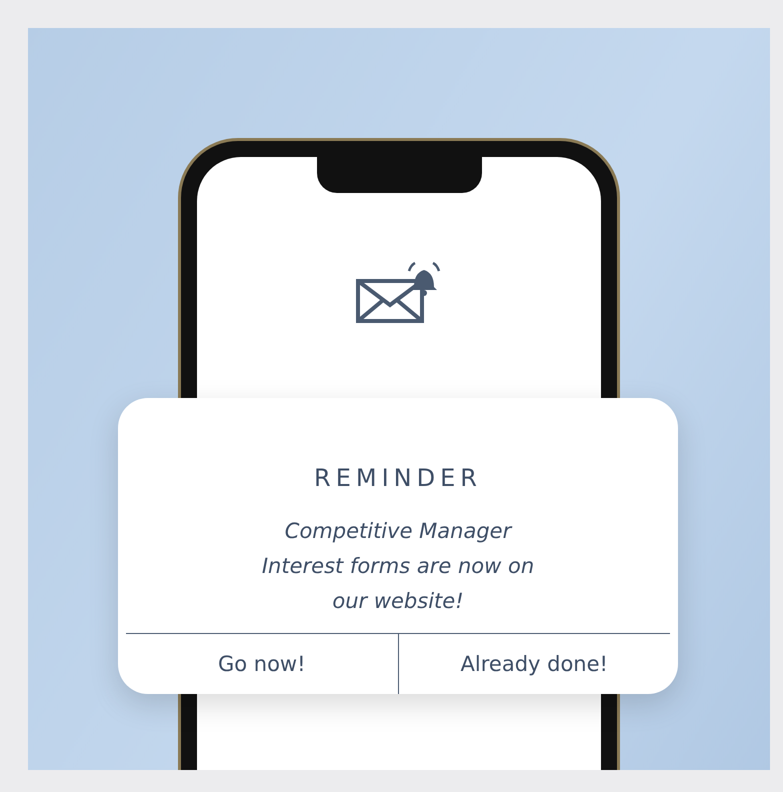 This screenshot has width=783, height=792. What do you see at coordinates (534, 664) in the screenshot?
I see `action-button: Already done!` at bounding box center [534, 664].